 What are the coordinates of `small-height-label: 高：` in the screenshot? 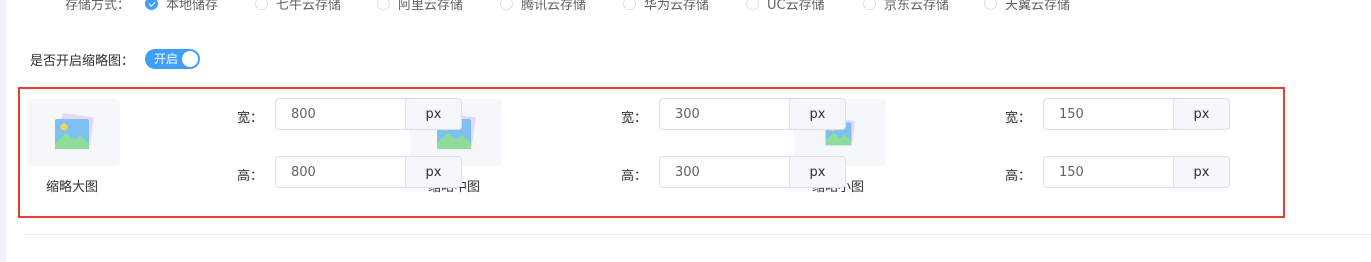 It's located at (1018, 176).